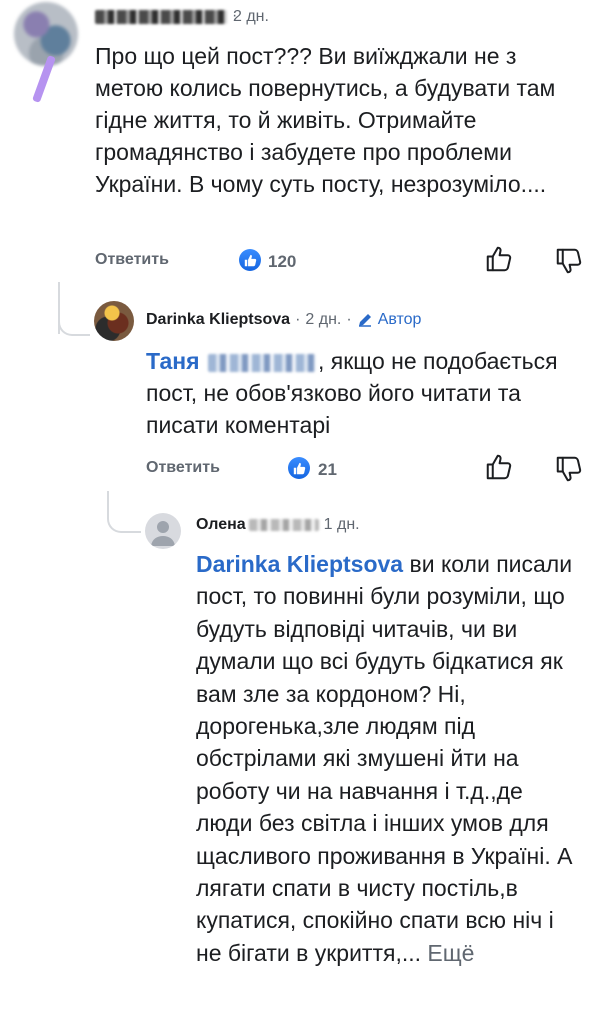  Describe the element at coordinates (282, 261) in the screenshot. I see `like-count: 120` at that location.